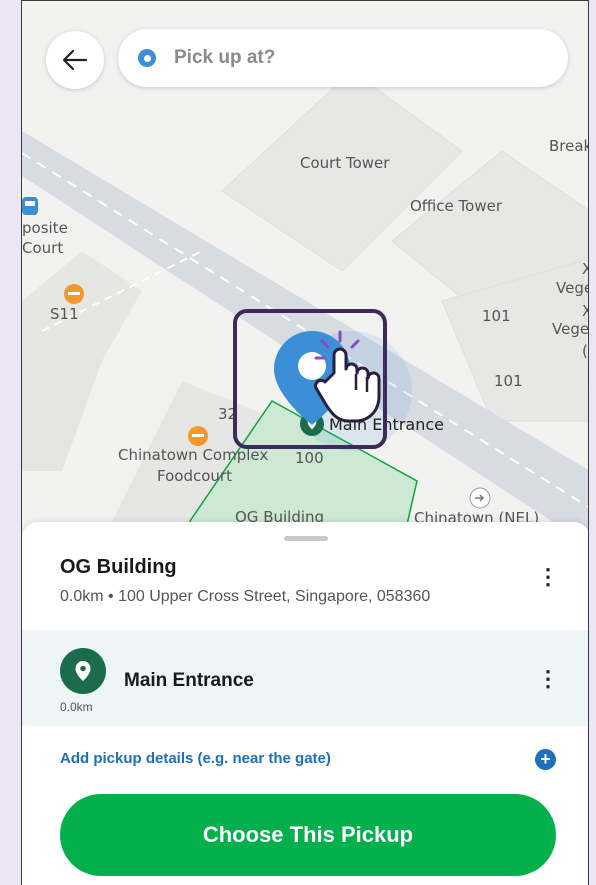  I want to click on map-label-foodcourt: Foodcourt, so click(194, 476).